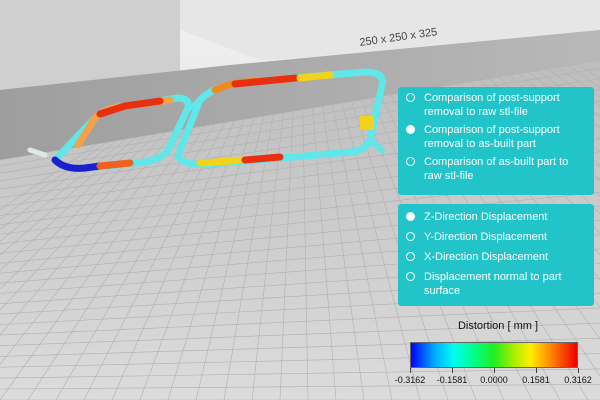 Image resolution: width=600 pixels, height=400 pixels. What do you see at coordinates (486, 217) in the screenshot?
I see `option-label: Z-Direction Displacement` at bounding box center [486, 217].